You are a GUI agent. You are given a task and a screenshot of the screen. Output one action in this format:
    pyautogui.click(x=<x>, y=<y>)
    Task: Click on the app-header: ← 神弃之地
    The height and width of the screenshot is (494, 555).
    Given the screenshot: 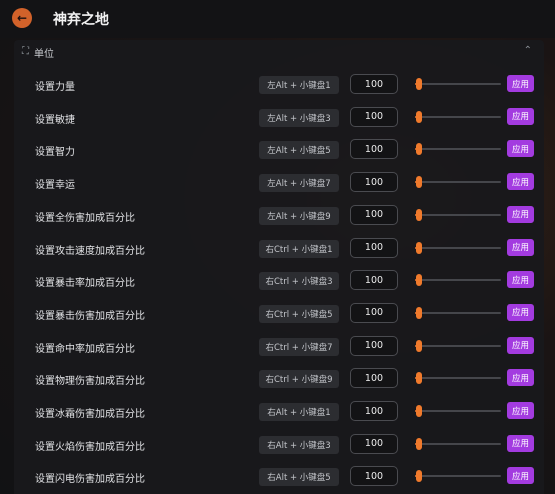 What is the action you would take?
    pyautogui.click(x=277, y=19)
    